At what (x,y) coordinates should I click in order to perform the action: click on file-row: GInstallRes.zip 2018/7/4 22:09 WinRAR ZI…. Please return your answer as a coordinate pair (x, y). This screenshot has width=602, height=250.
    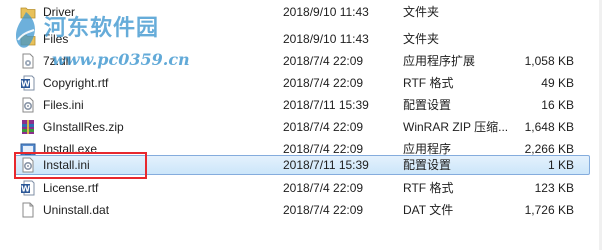
    Looking at the image, I should click on (302, 127).